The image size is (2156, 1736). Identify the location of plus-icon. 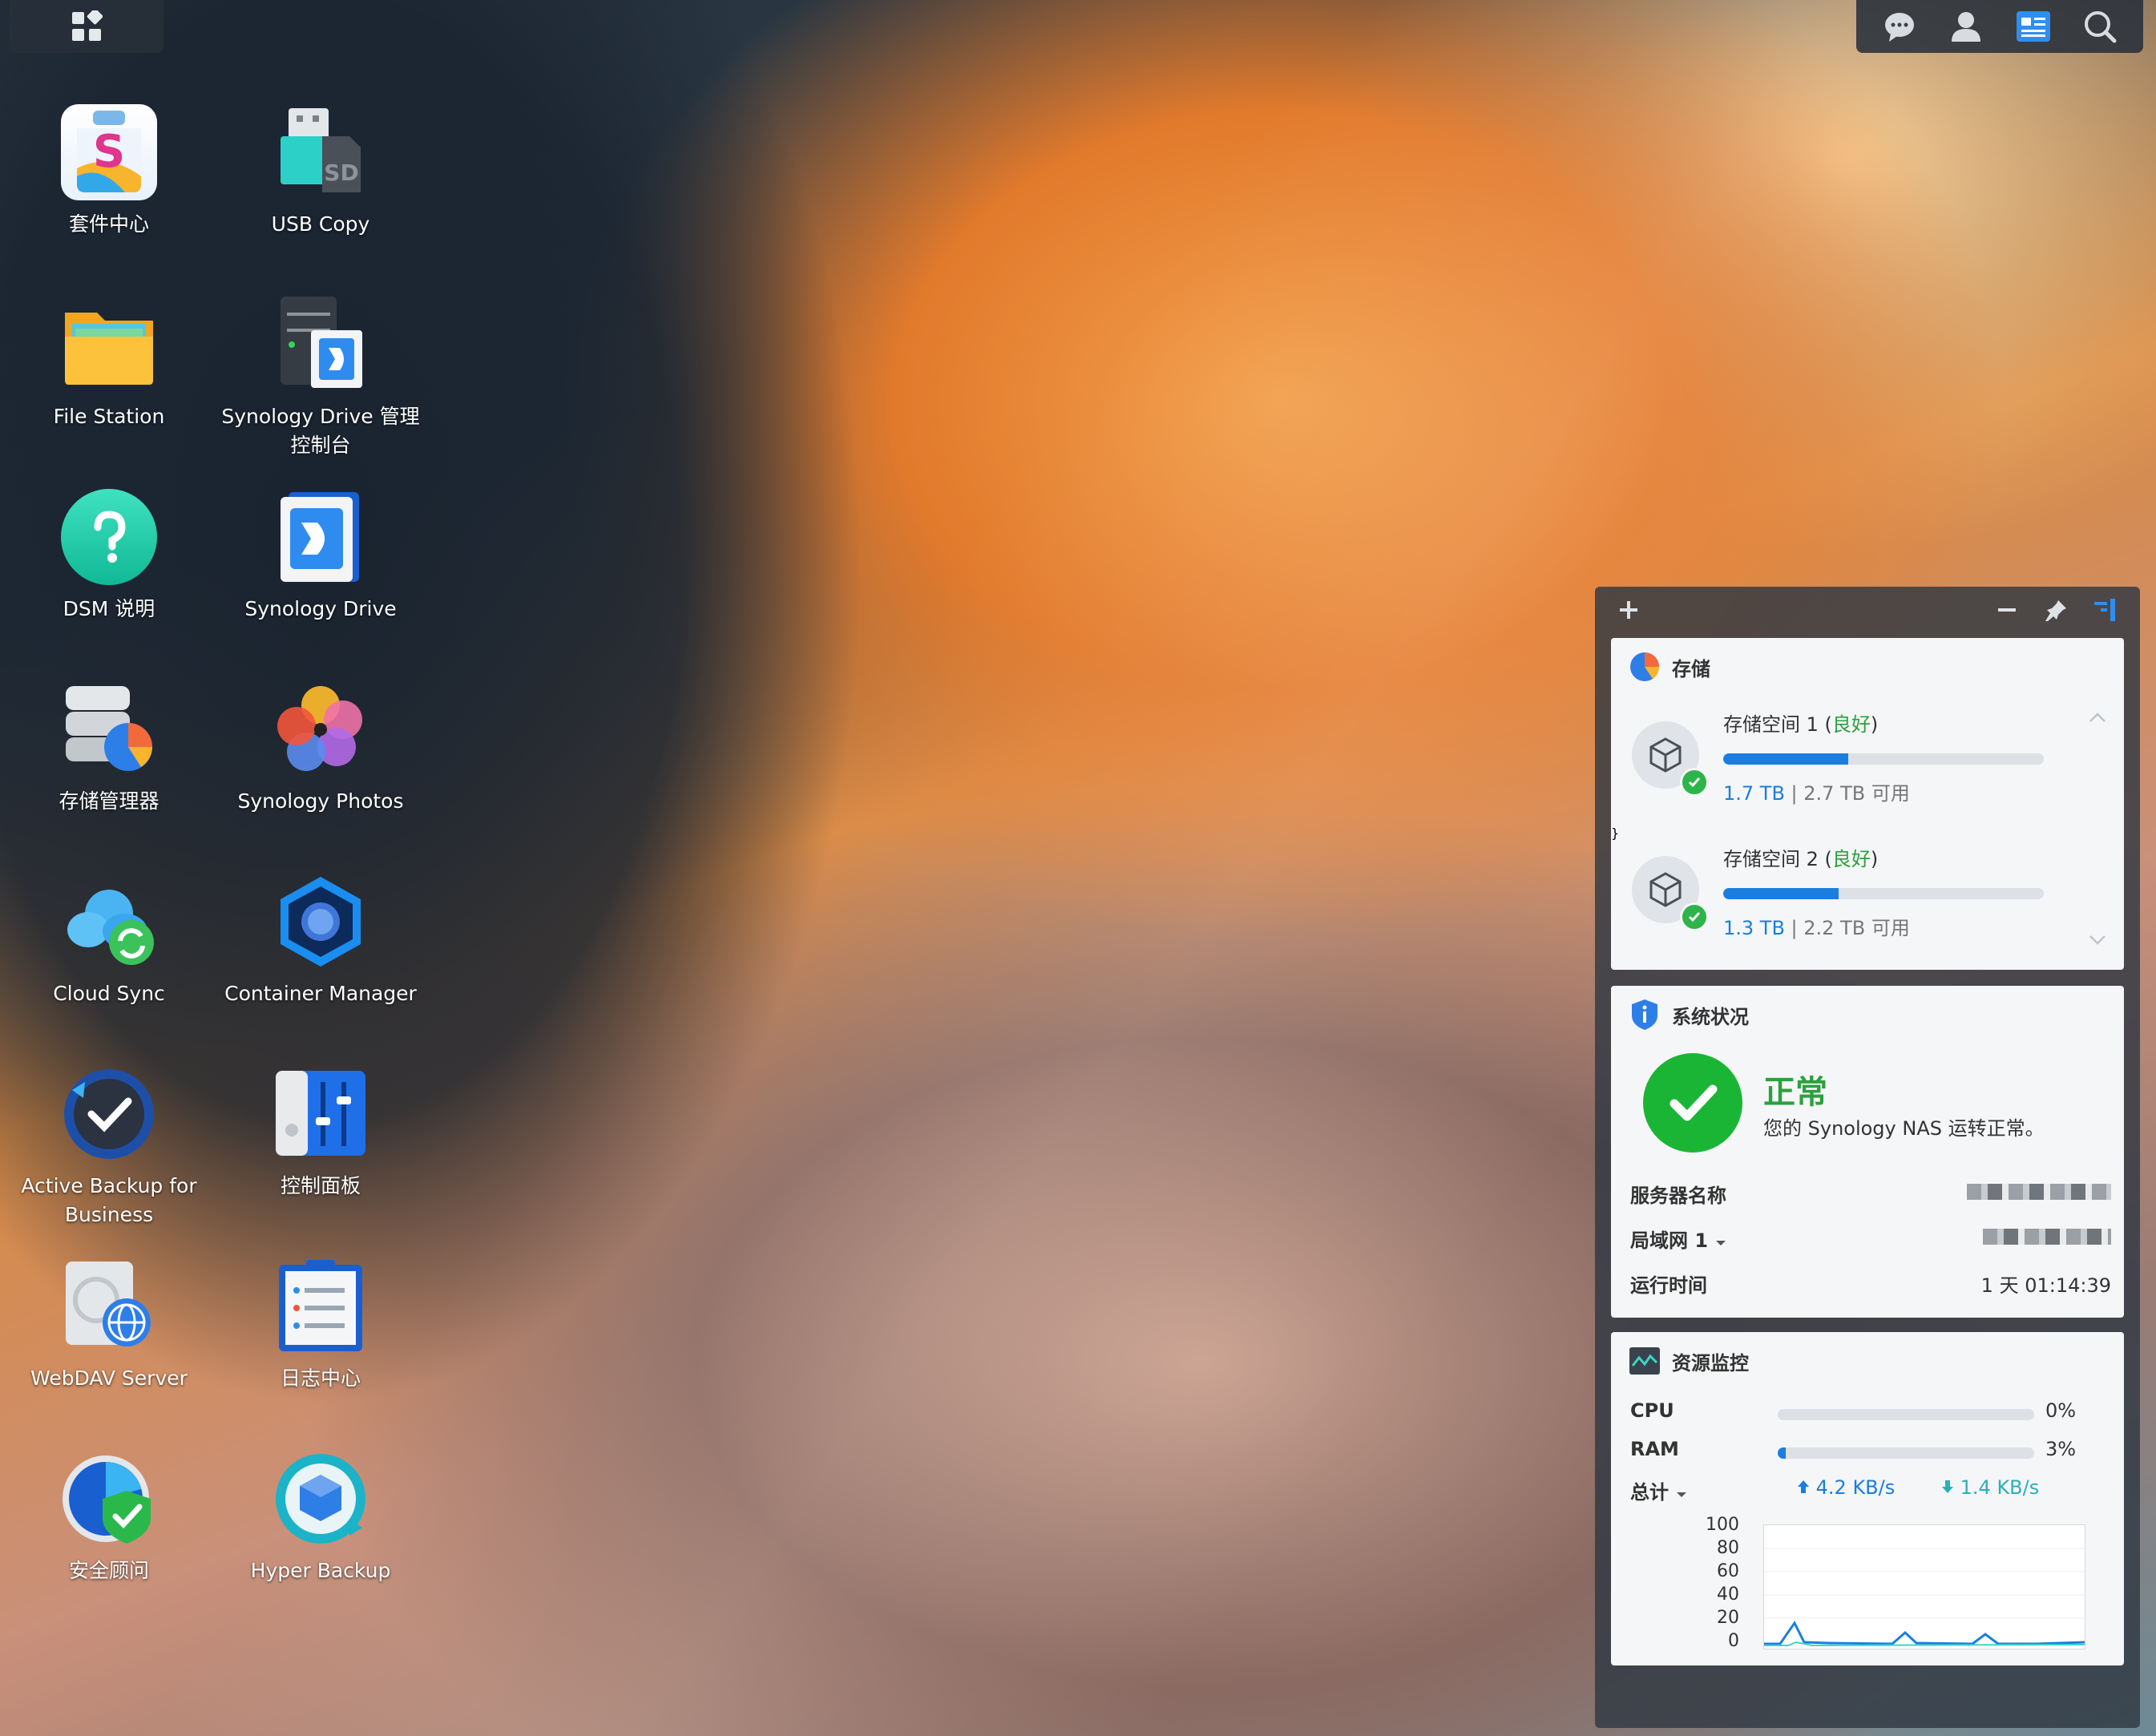
(1628, 610).